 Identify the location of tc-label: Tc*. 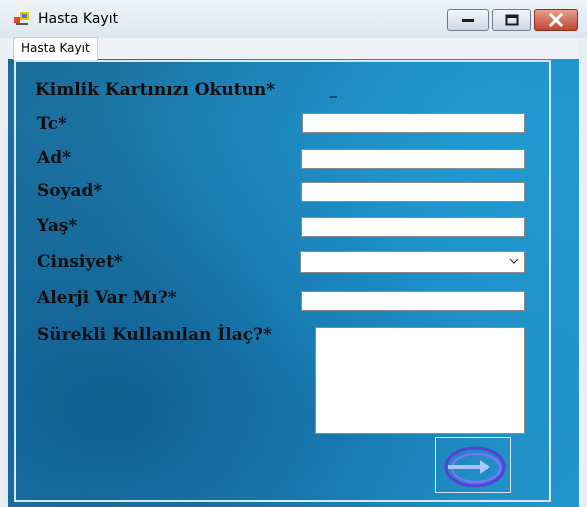
(52, 124).